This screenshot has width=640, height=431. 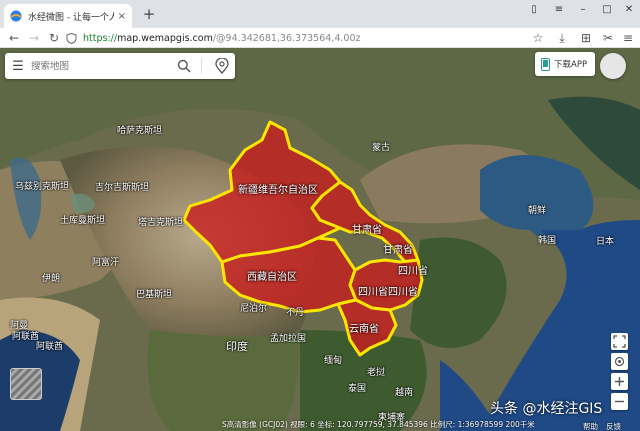 I want to click on place-label: 蒙古, so click(x=381, y=148).